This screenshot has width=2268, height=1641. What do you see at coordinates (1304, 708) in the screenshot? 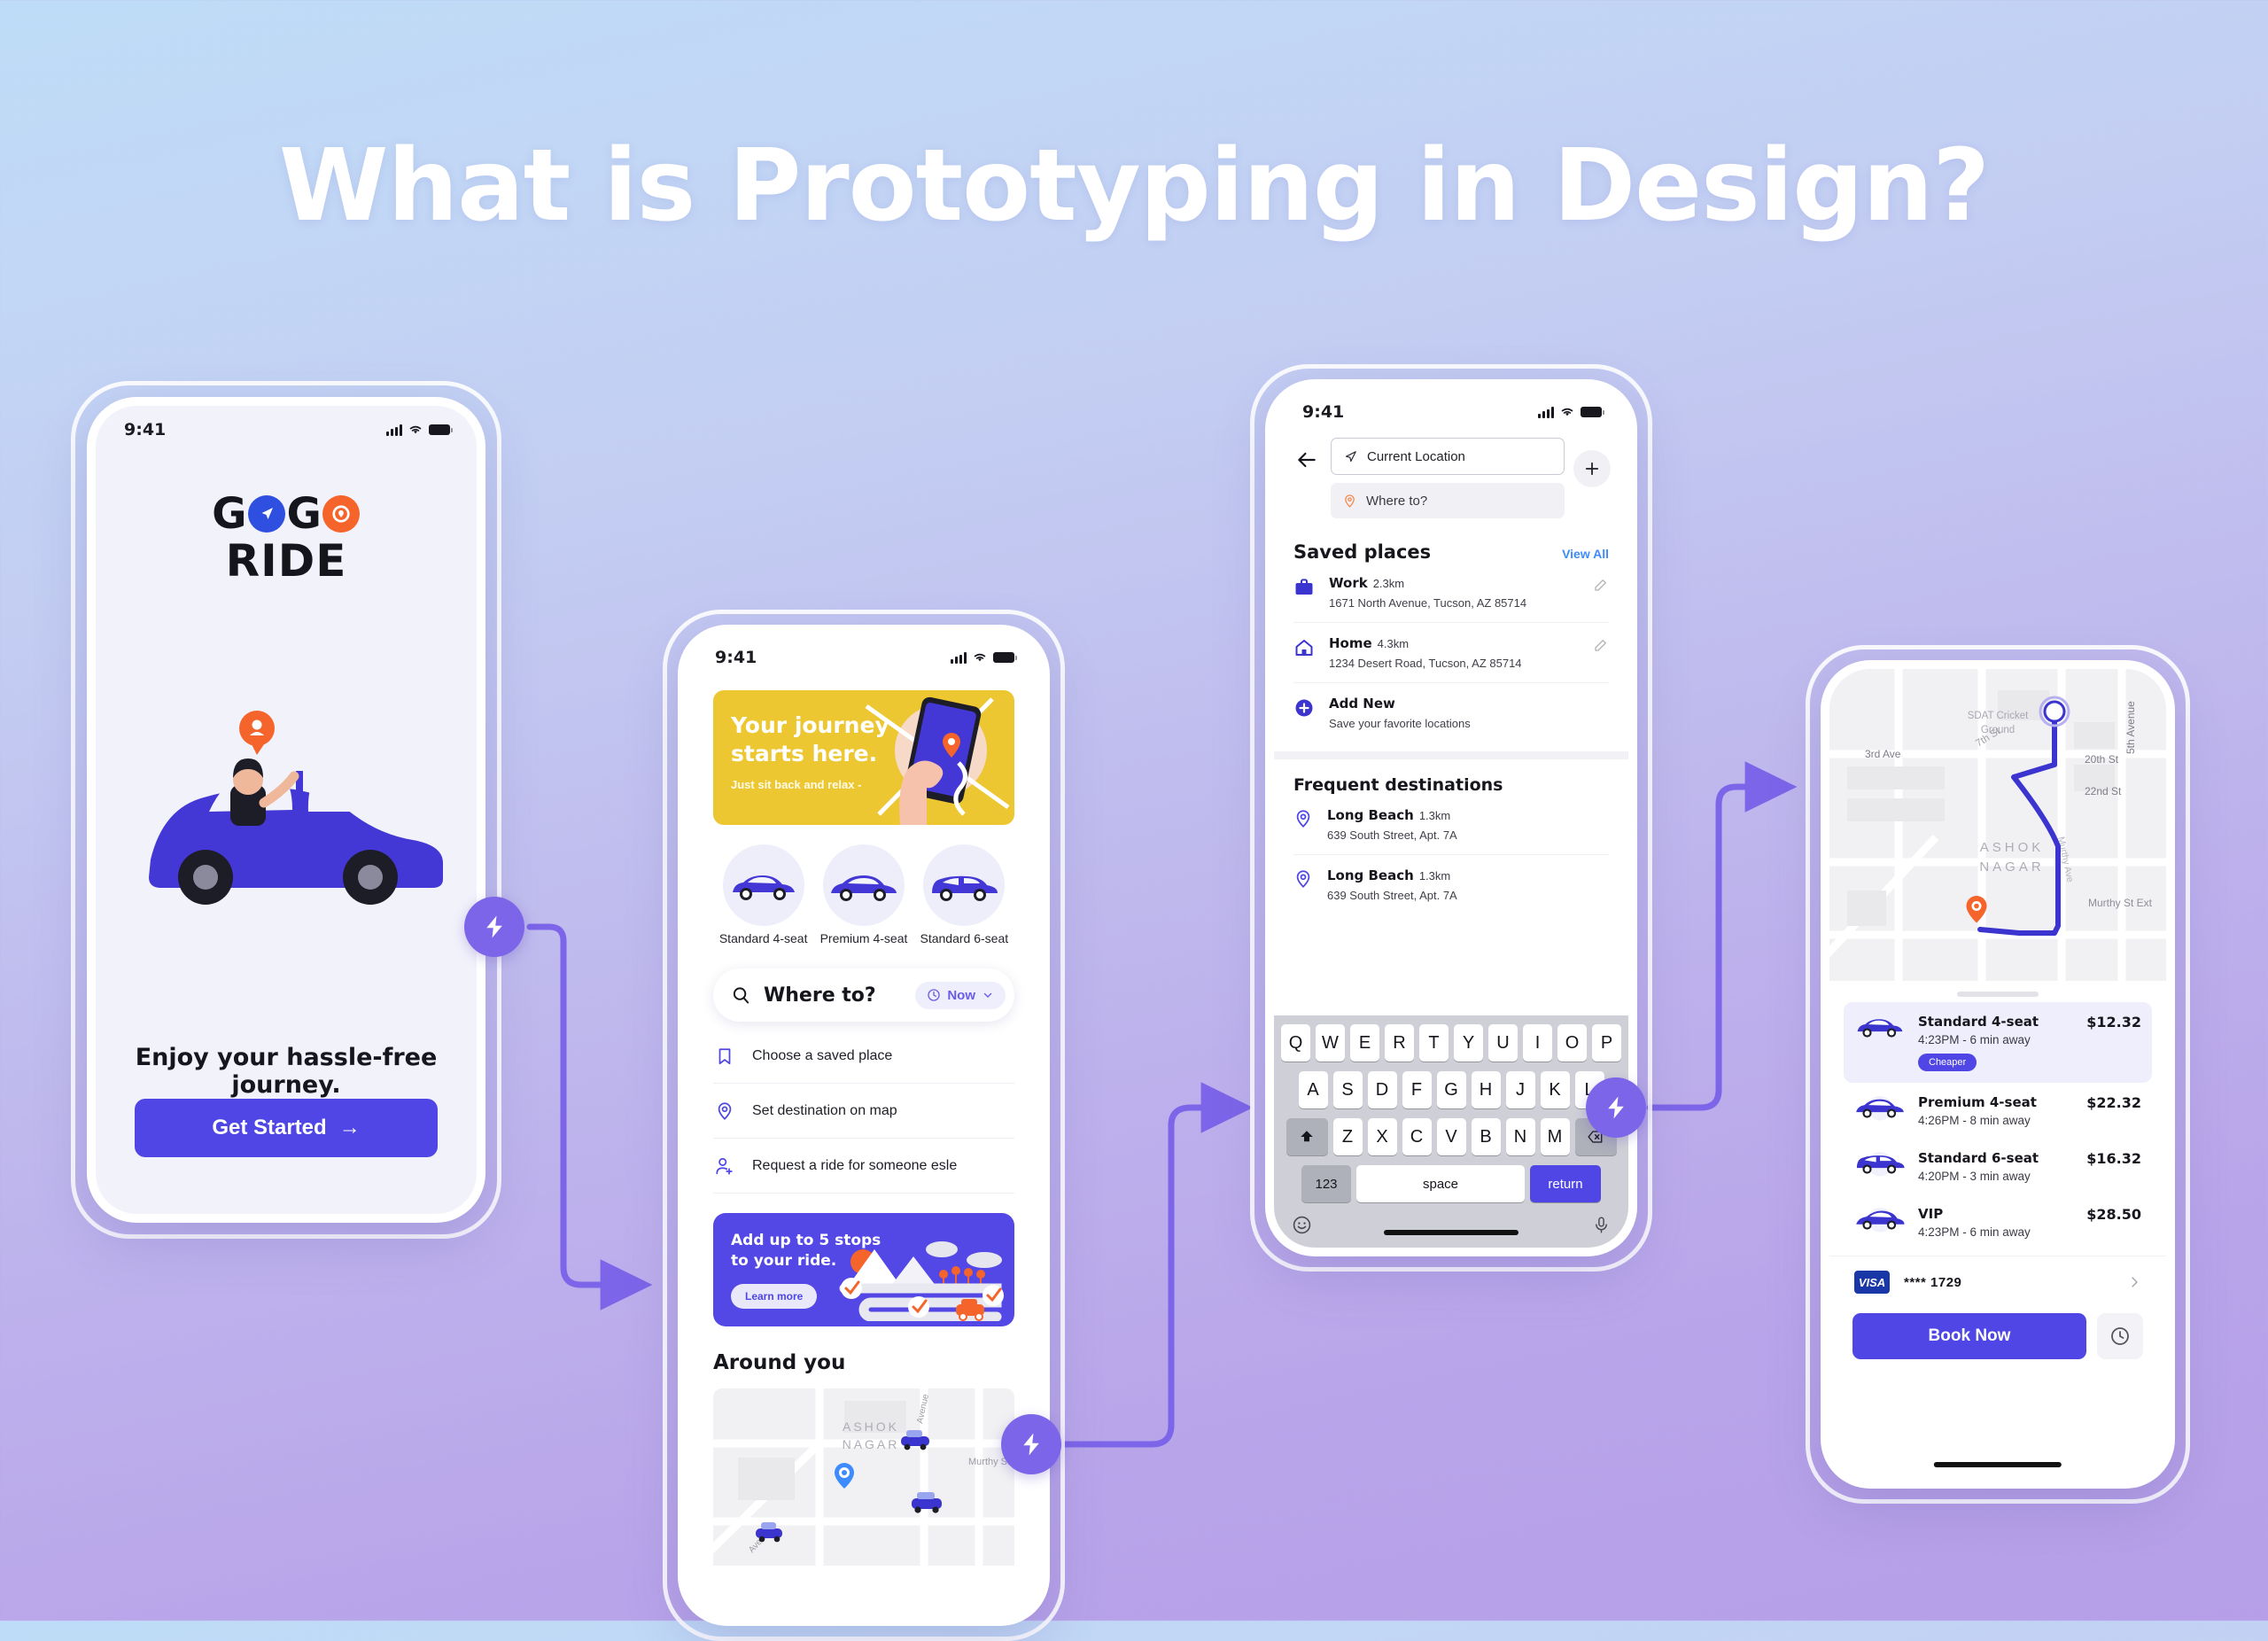
I see `plus-circle-icon` at bounding box center [1304, 708].